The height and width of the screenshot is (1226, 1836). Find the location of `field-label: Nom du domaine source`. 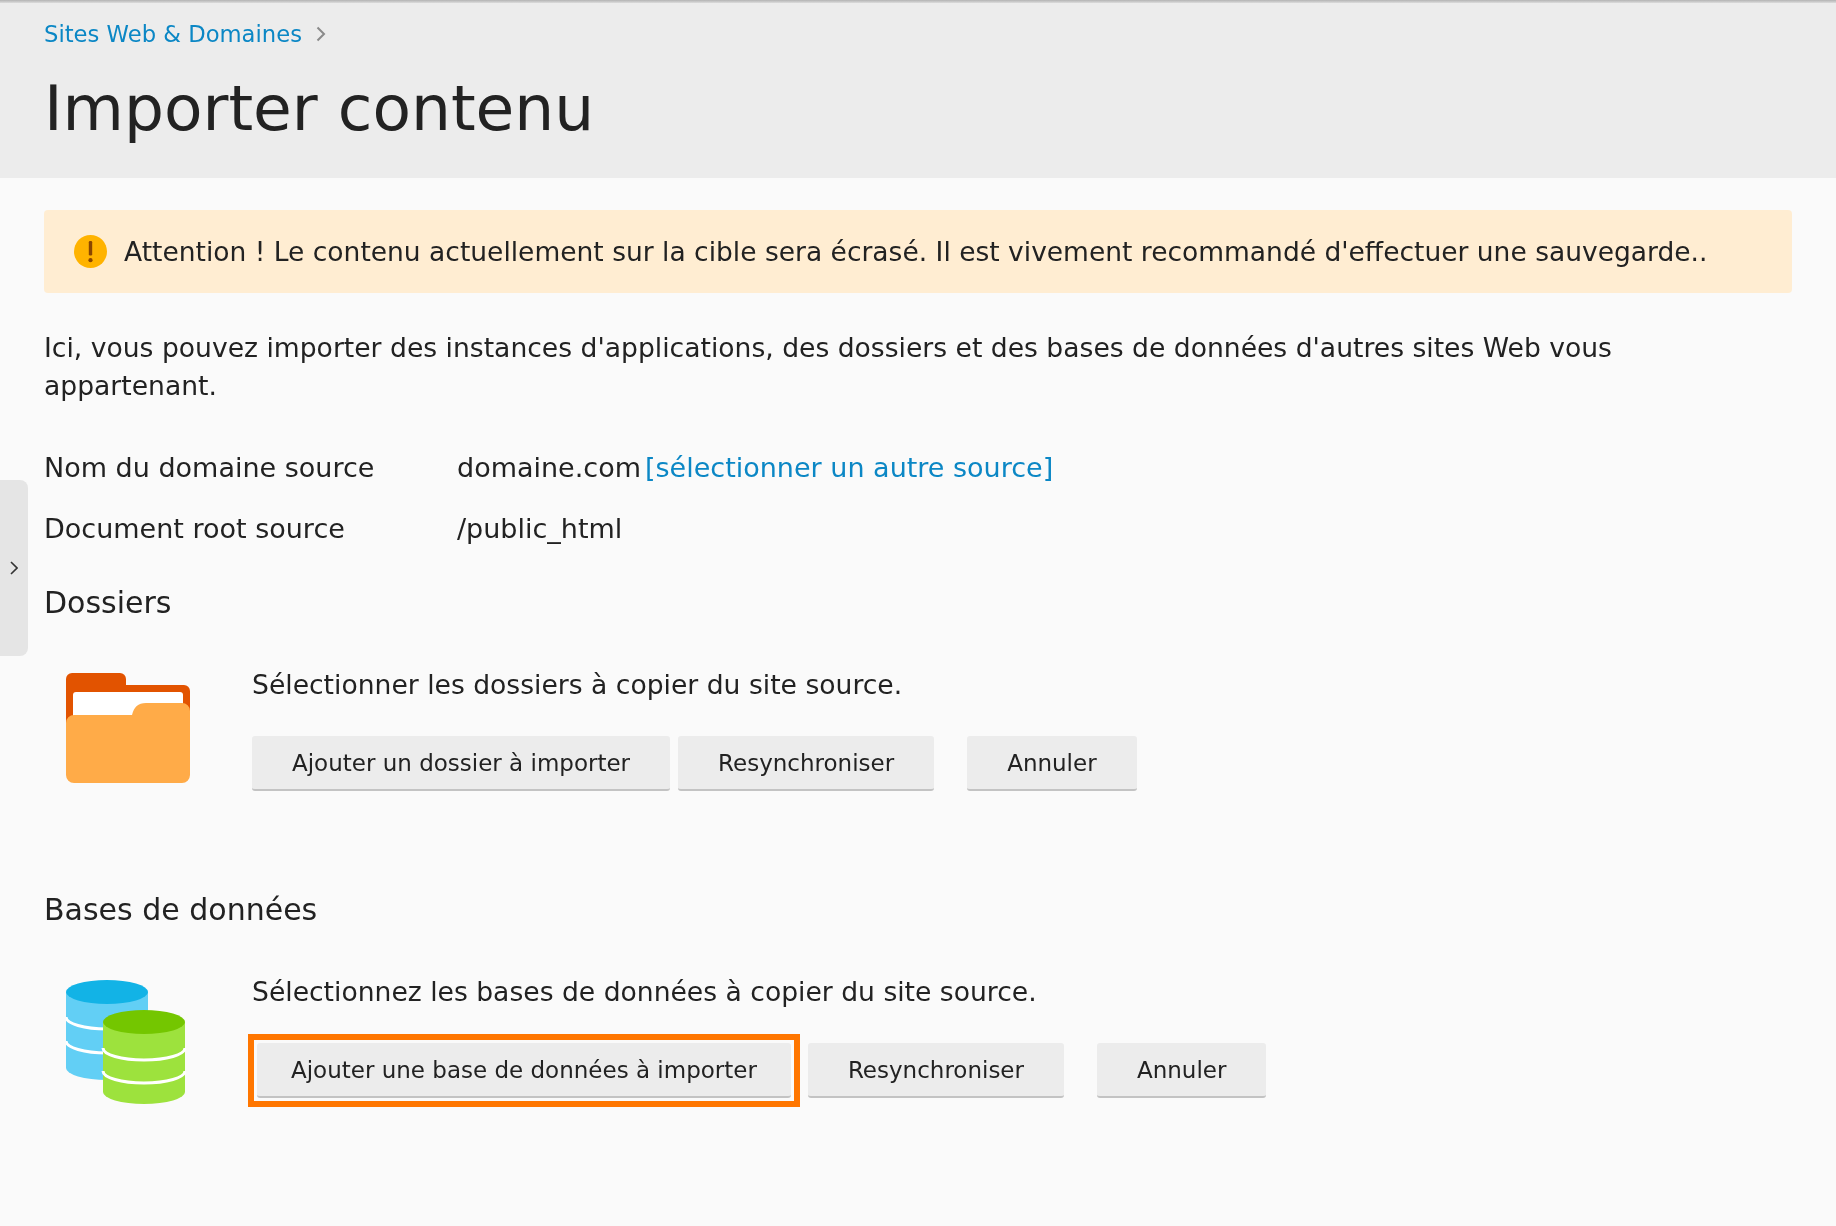

field-label: Nom du domaine source is located at coordinates (210, 468).